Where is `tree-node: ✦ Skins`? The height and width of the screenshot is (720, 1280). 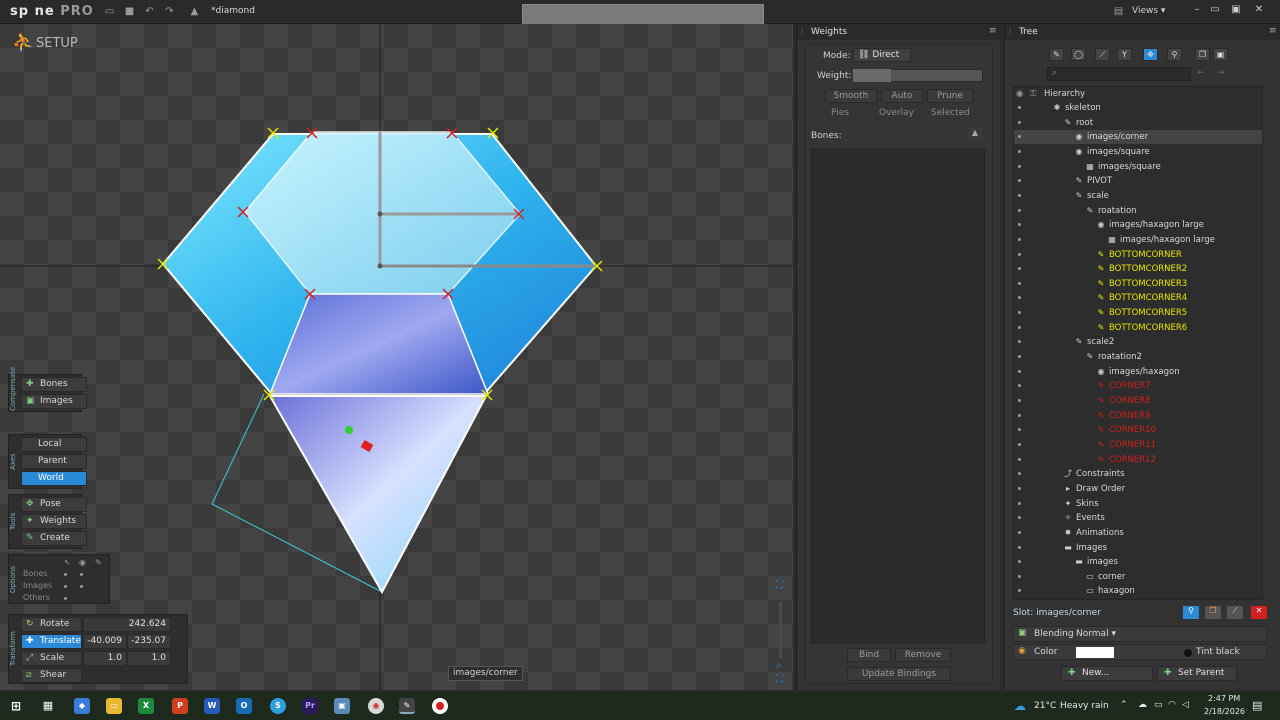
tree-node: ✦ Skins is located at coordinates (1138, 504).